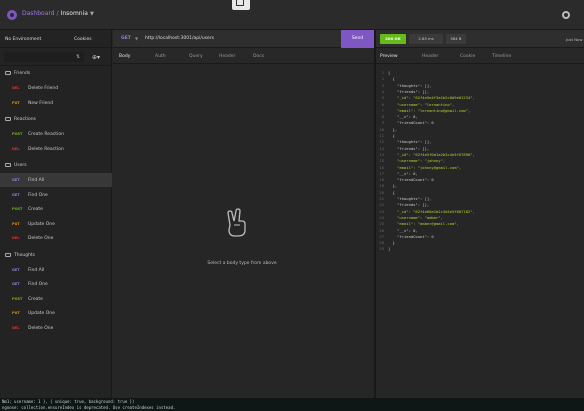  Describe the element at coordinates (381, 211) in the screenshot. I see `line-number: 23` at that location.